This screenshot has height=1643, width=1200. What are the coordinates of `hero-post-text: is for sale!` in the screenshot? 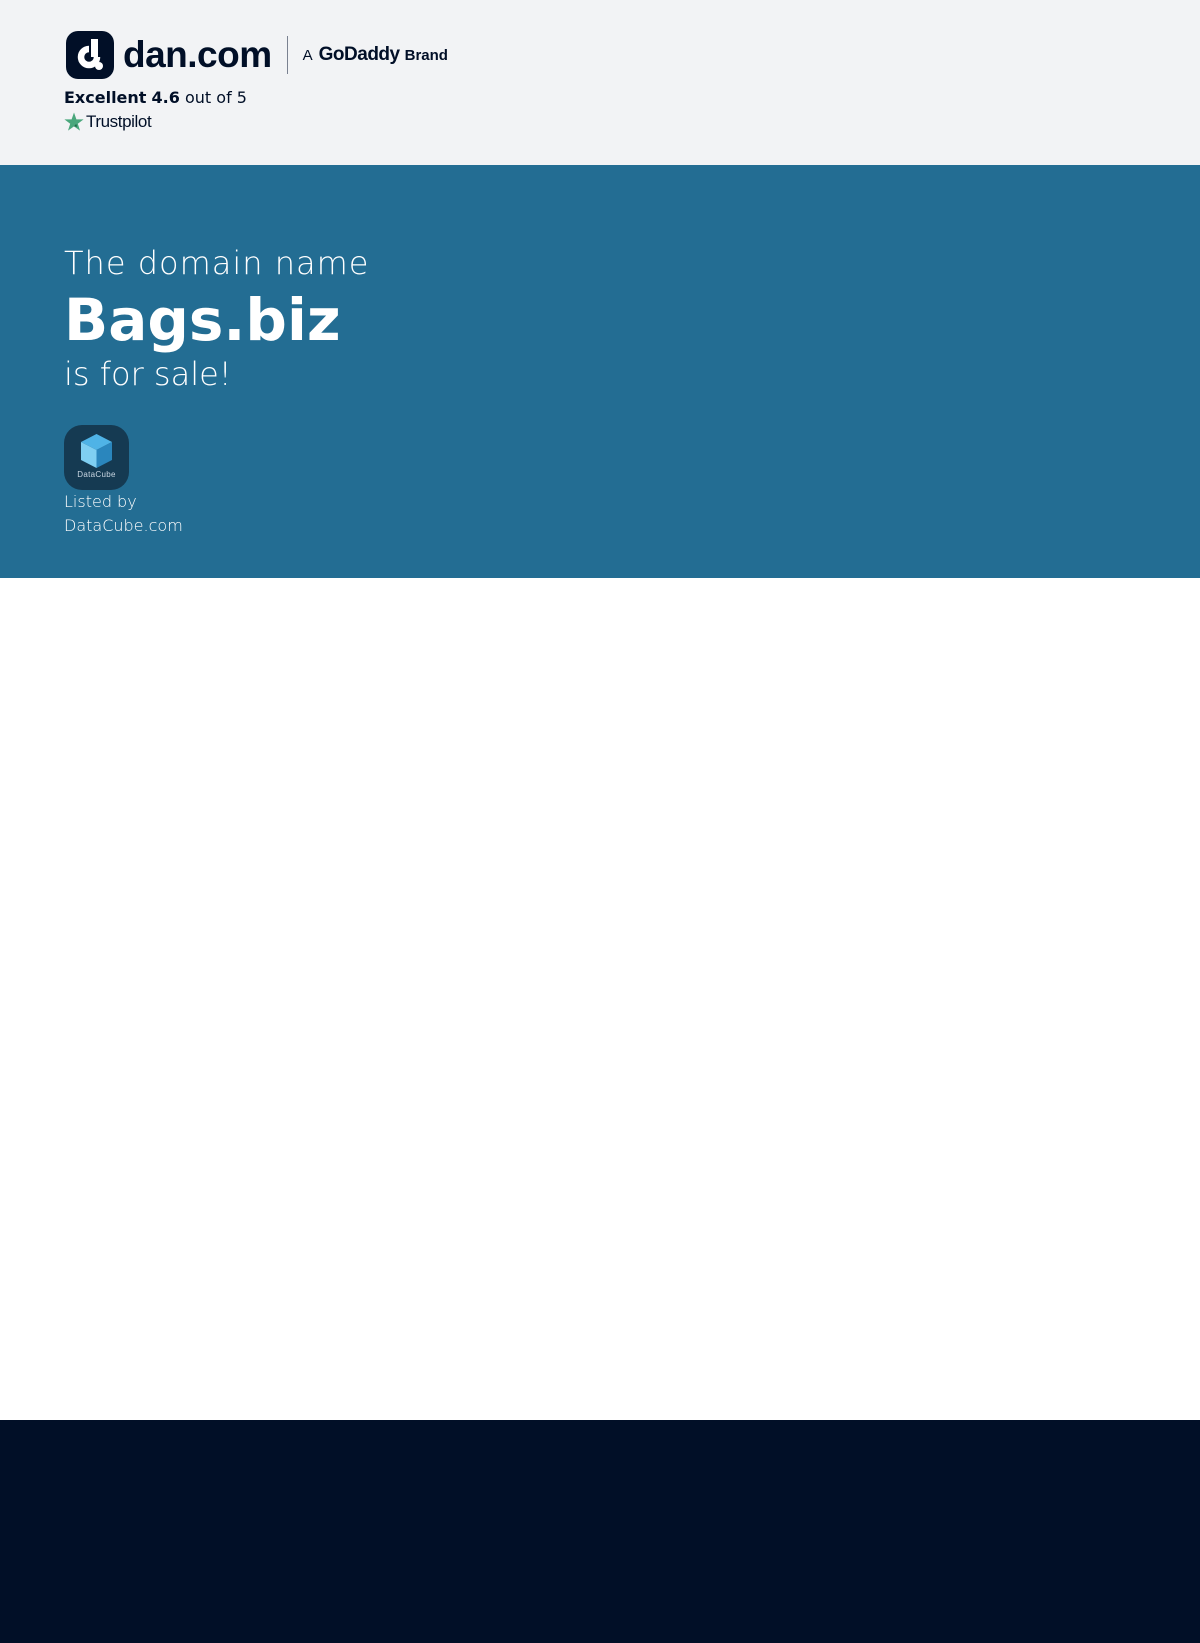 It's located at (148, 374).